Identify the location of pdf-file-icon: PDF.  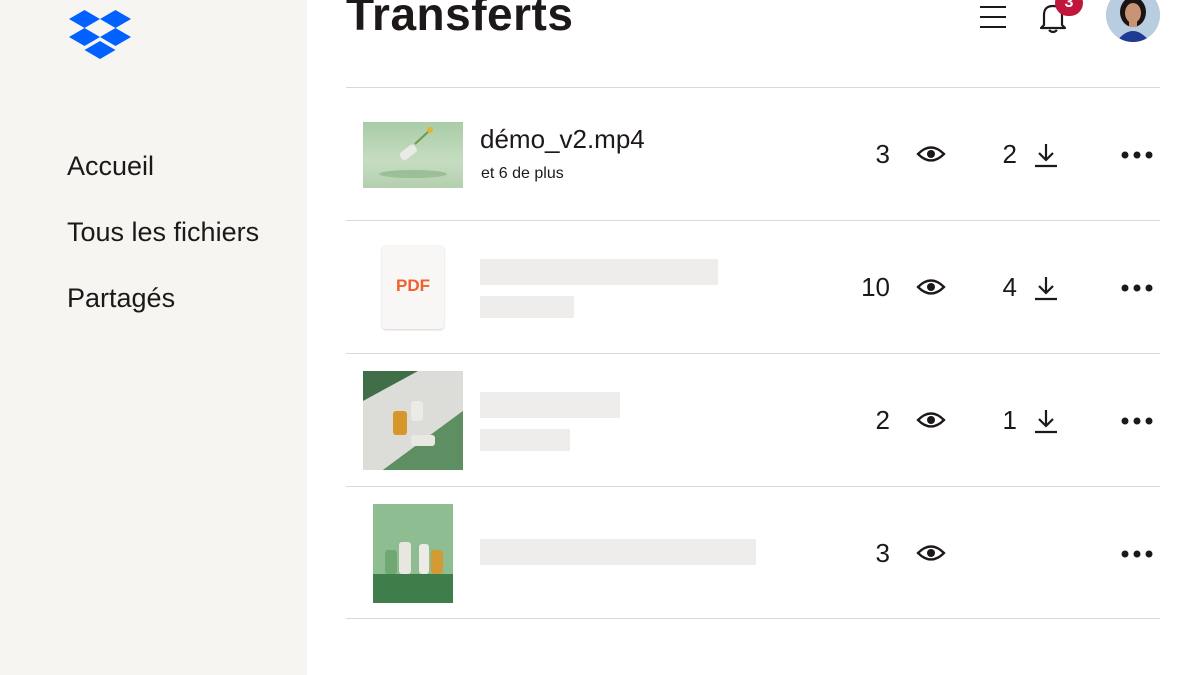
(413, 287).